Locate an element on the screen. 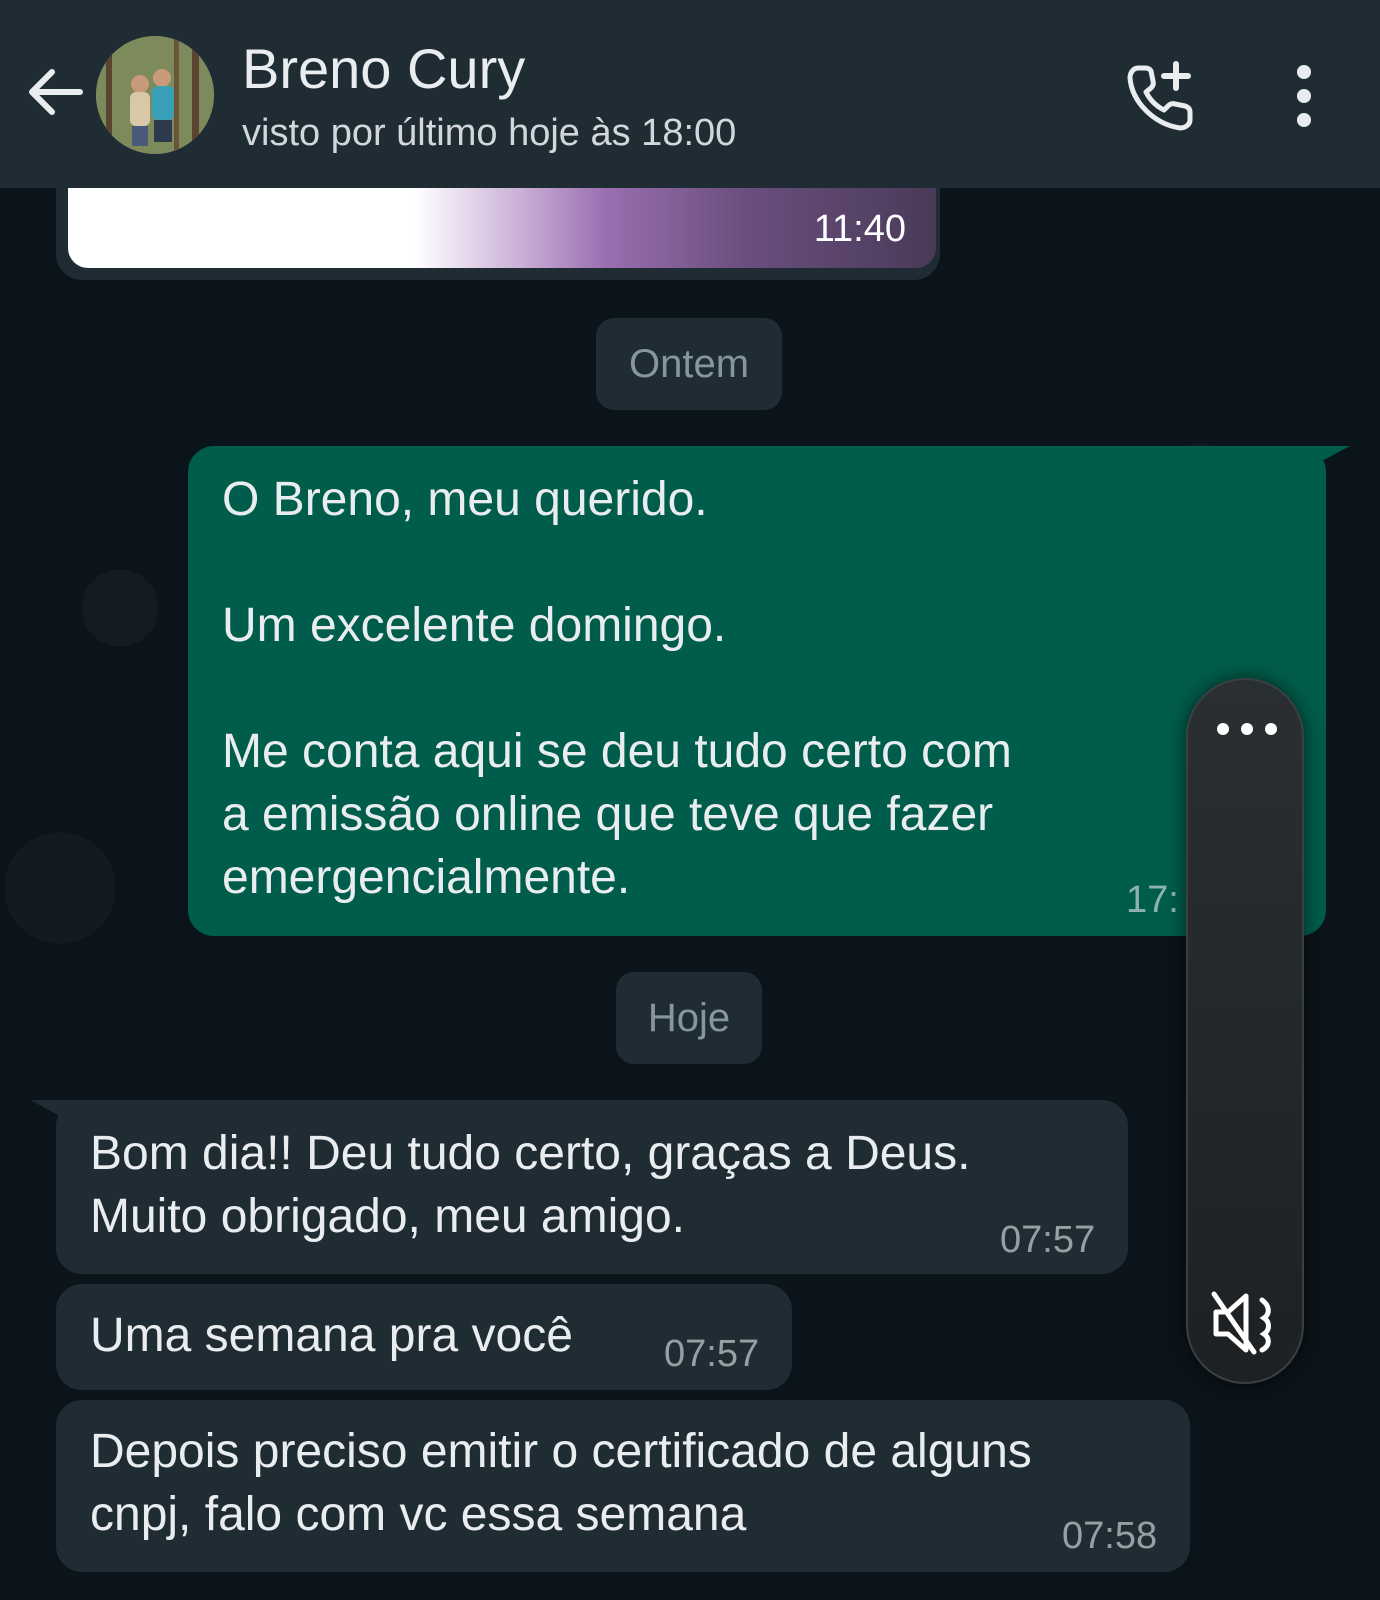 Image resolution: width=1380 pixels, height=1600 pixels. incoming-message: Uma semana pra você 07:57 is located at coordinates (424, 1337).